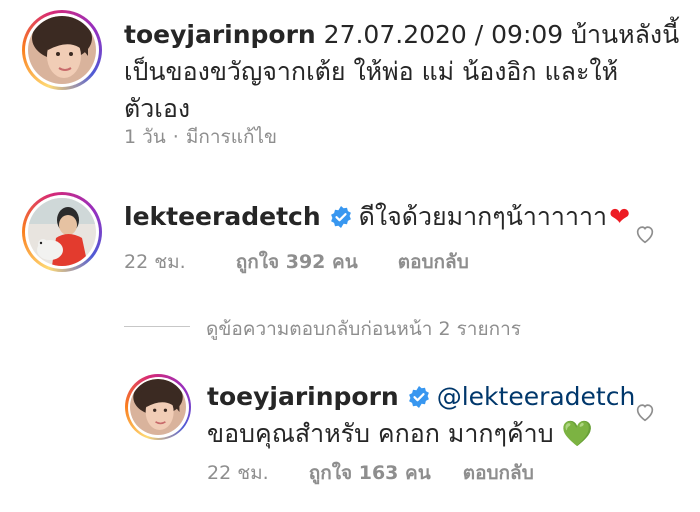 Image resolution: width=700 pixels, height=512 pixels. I want to click on avatar-photo-toey-small, so click(158, 407).